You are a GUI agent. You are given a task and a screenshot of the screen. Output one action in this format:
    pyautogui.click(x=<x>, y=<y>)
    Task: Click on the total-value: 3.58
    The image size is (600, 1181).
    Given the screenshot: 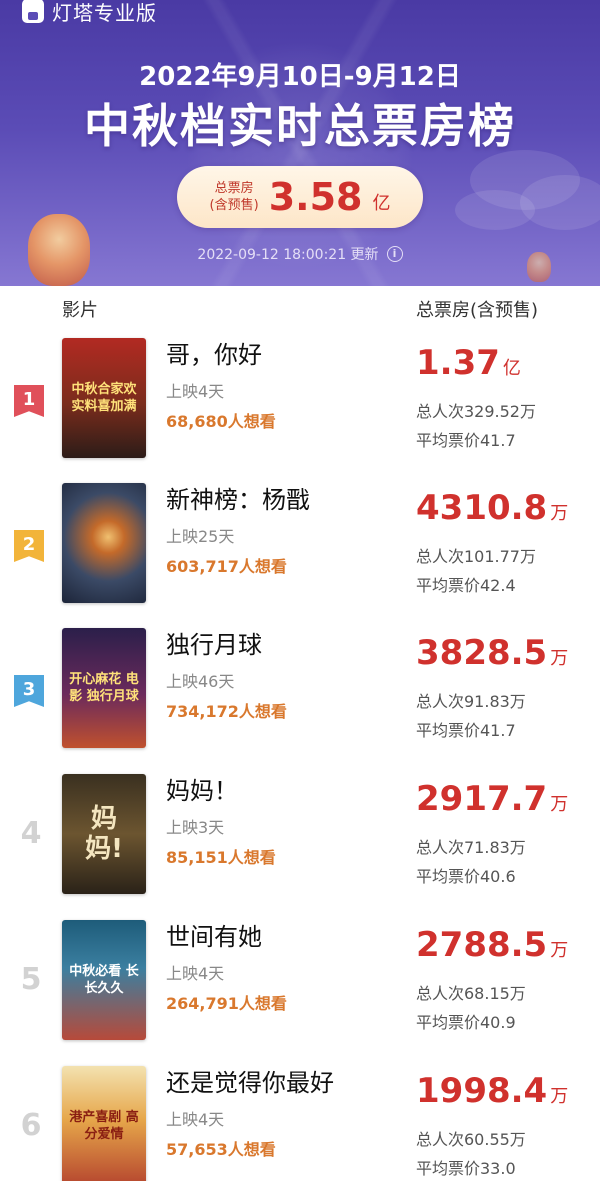 What is the action you would take?
    pyautogui.click(x=315, y=197)
    